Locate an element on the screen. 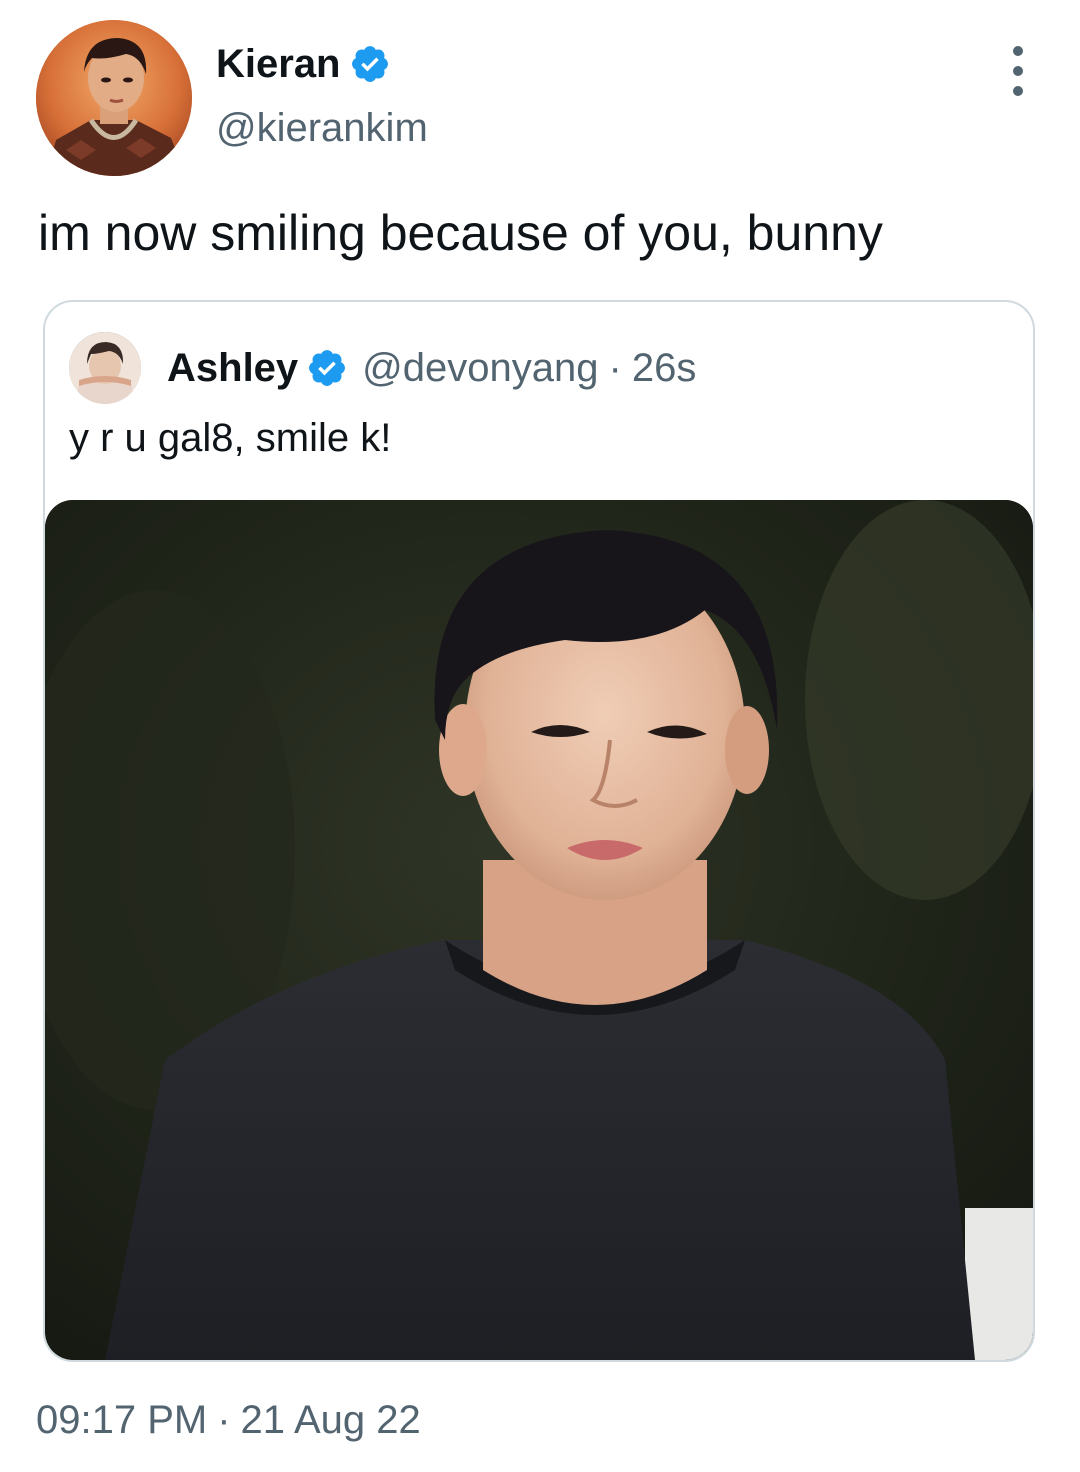  author-info: Kieran @kierankim is located at coordinates (322, 96).